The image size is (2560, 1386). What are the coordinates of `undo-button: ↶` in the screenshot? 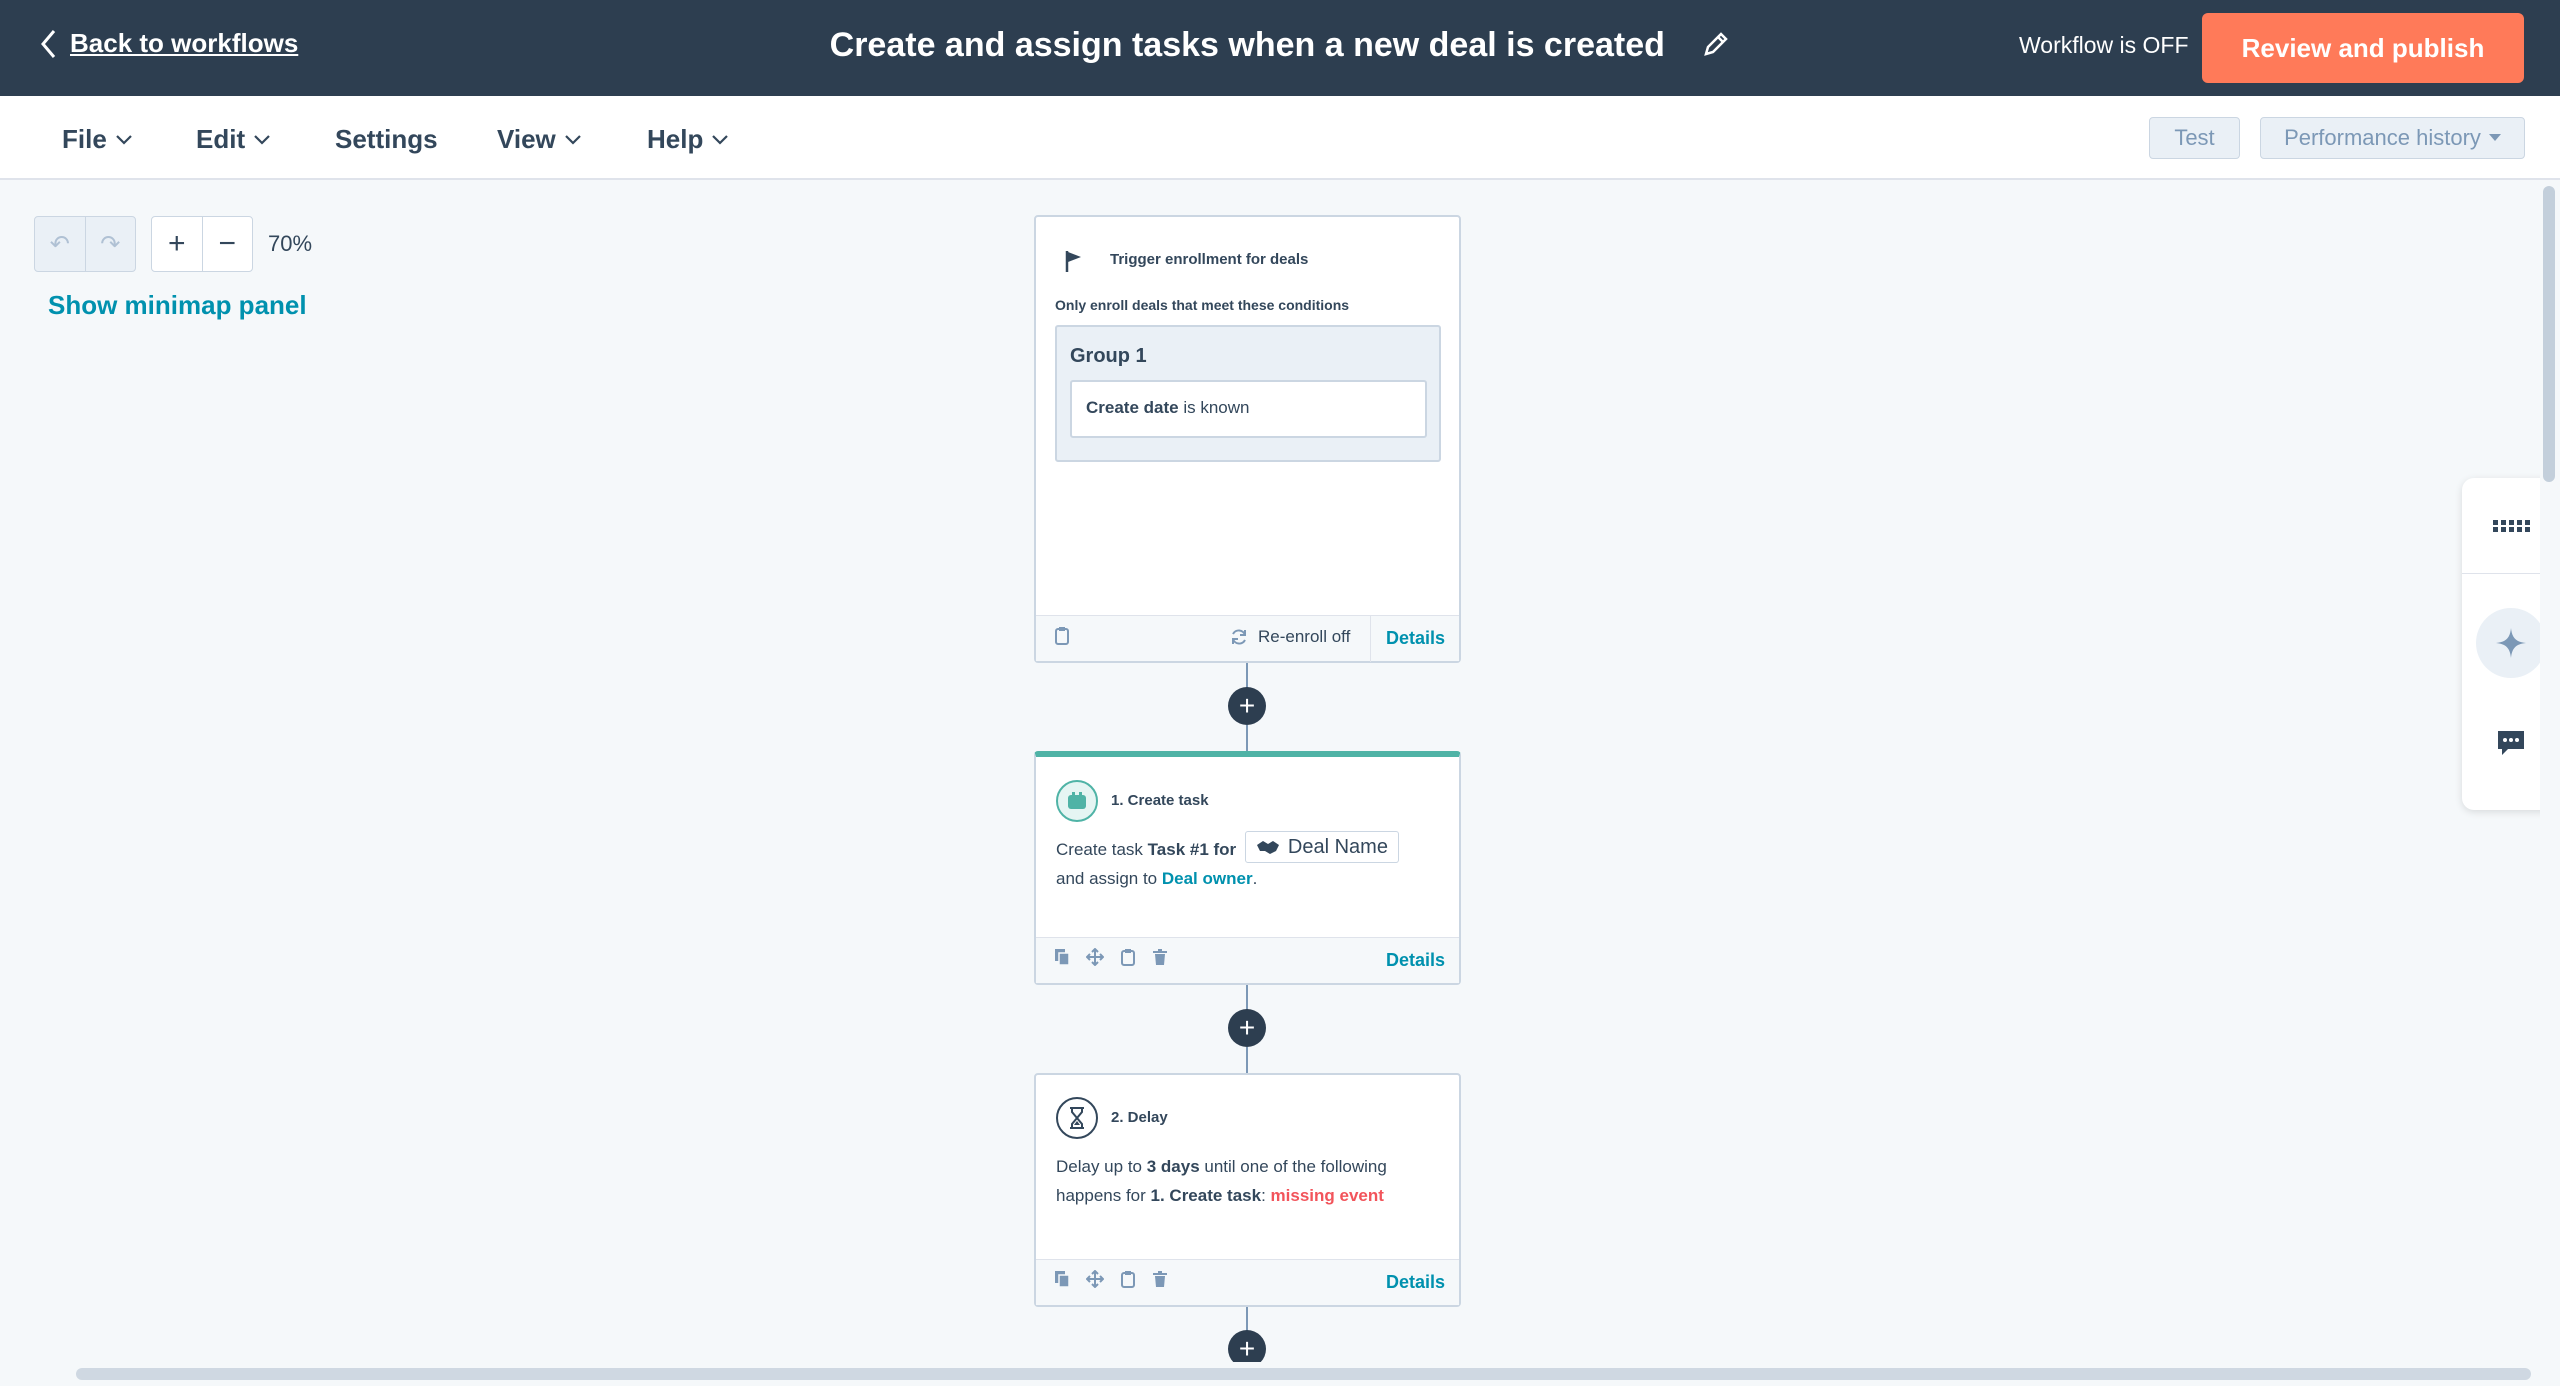 It's located at (60, 244).